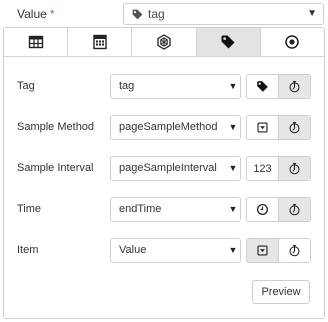  I want to click on value-label: Value *, so click(35, 14).